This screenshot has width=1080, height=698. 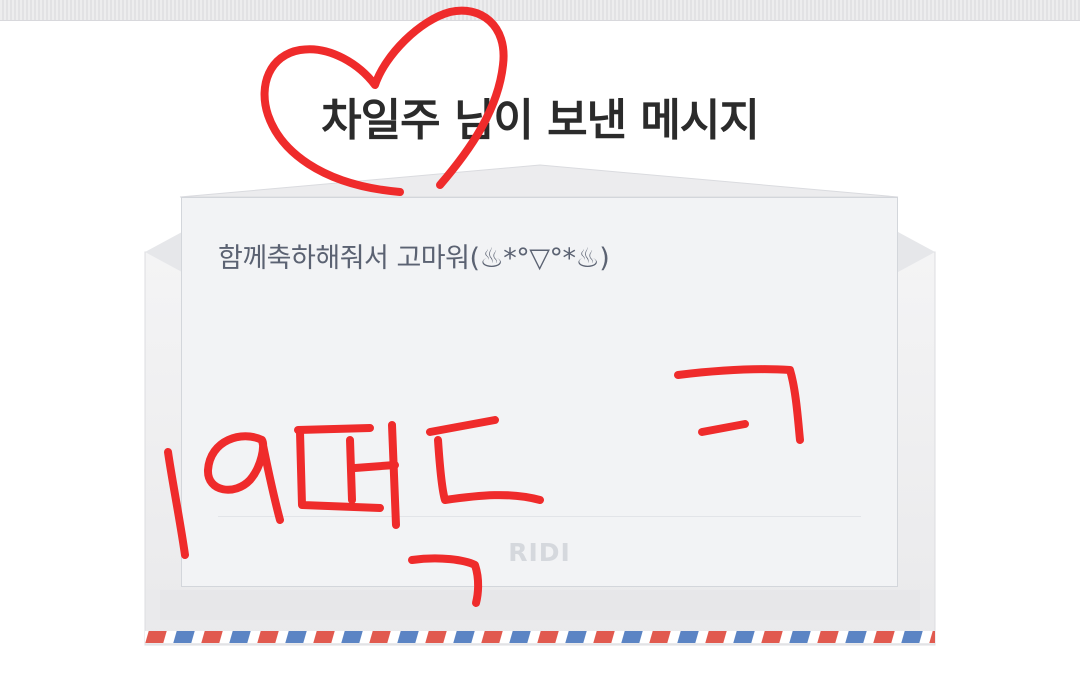 What do you see at coordinates (414, 258) in the screenshot?
I see `letter-message: 함께축하해줘서 고마워(♨*°▽°*♨)` at bounding box center [414, 258].